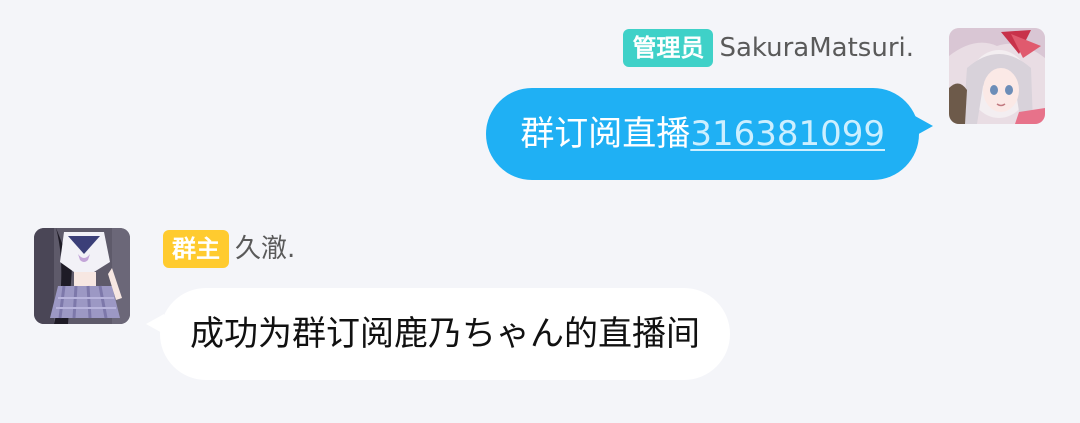 The height and width of the screenshot is (423, 1080). Describe the element at coordinates (445, 334) in the screenshot. I see `message-text: 成功为群订阅鹿乃ちゃん的直播间` at that location.